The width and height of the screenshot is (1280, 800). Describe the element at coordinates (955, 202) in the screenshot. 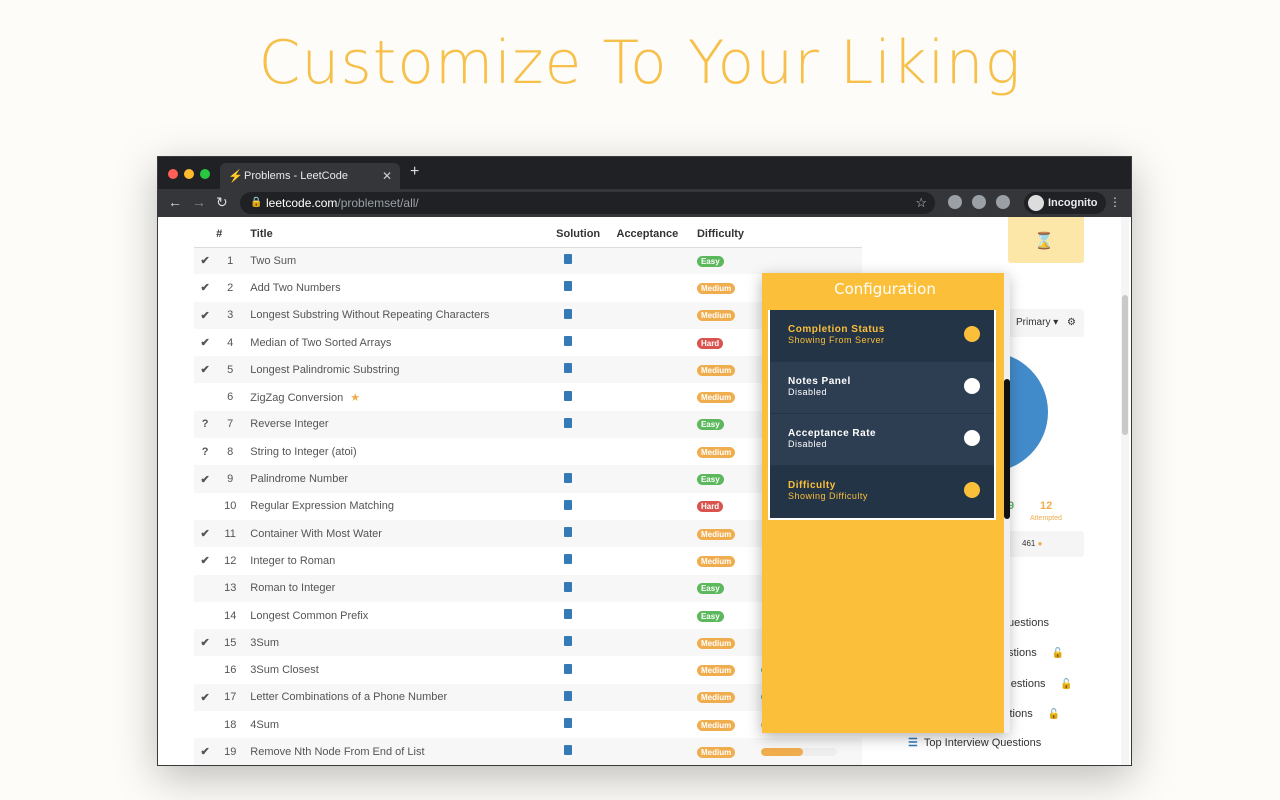

I see `ublock-extension-icon` at that location.